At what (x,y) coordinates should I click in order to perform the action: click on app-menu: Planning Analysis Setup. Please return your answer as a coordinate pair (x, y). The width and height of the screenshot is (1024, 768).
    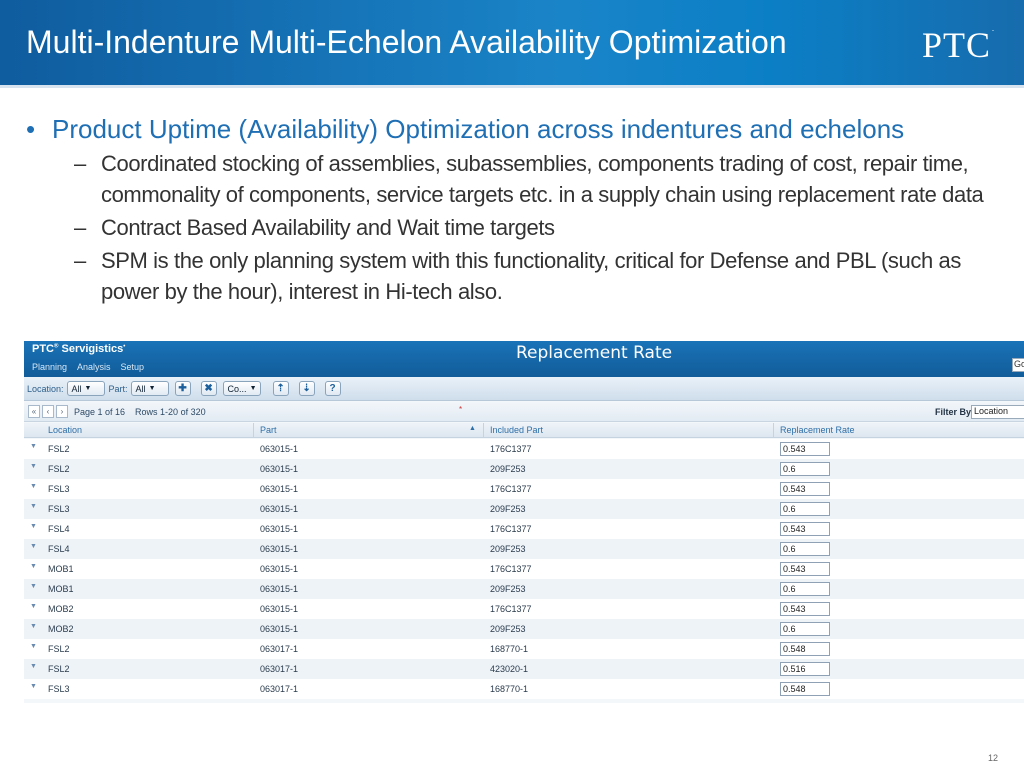
    Looking at the image, I should click on (88, 367).